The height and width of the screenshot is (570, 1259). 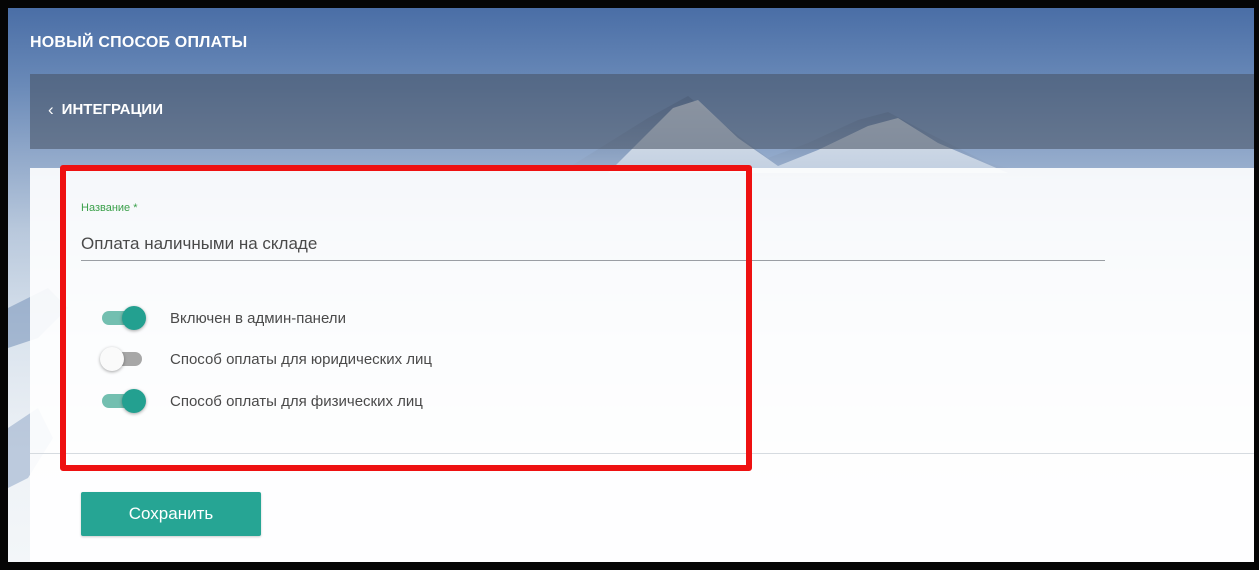 I want to click on back-link-integrations: ‹ ИНТЕГРАЦИИ, so click(x=105, y=109).